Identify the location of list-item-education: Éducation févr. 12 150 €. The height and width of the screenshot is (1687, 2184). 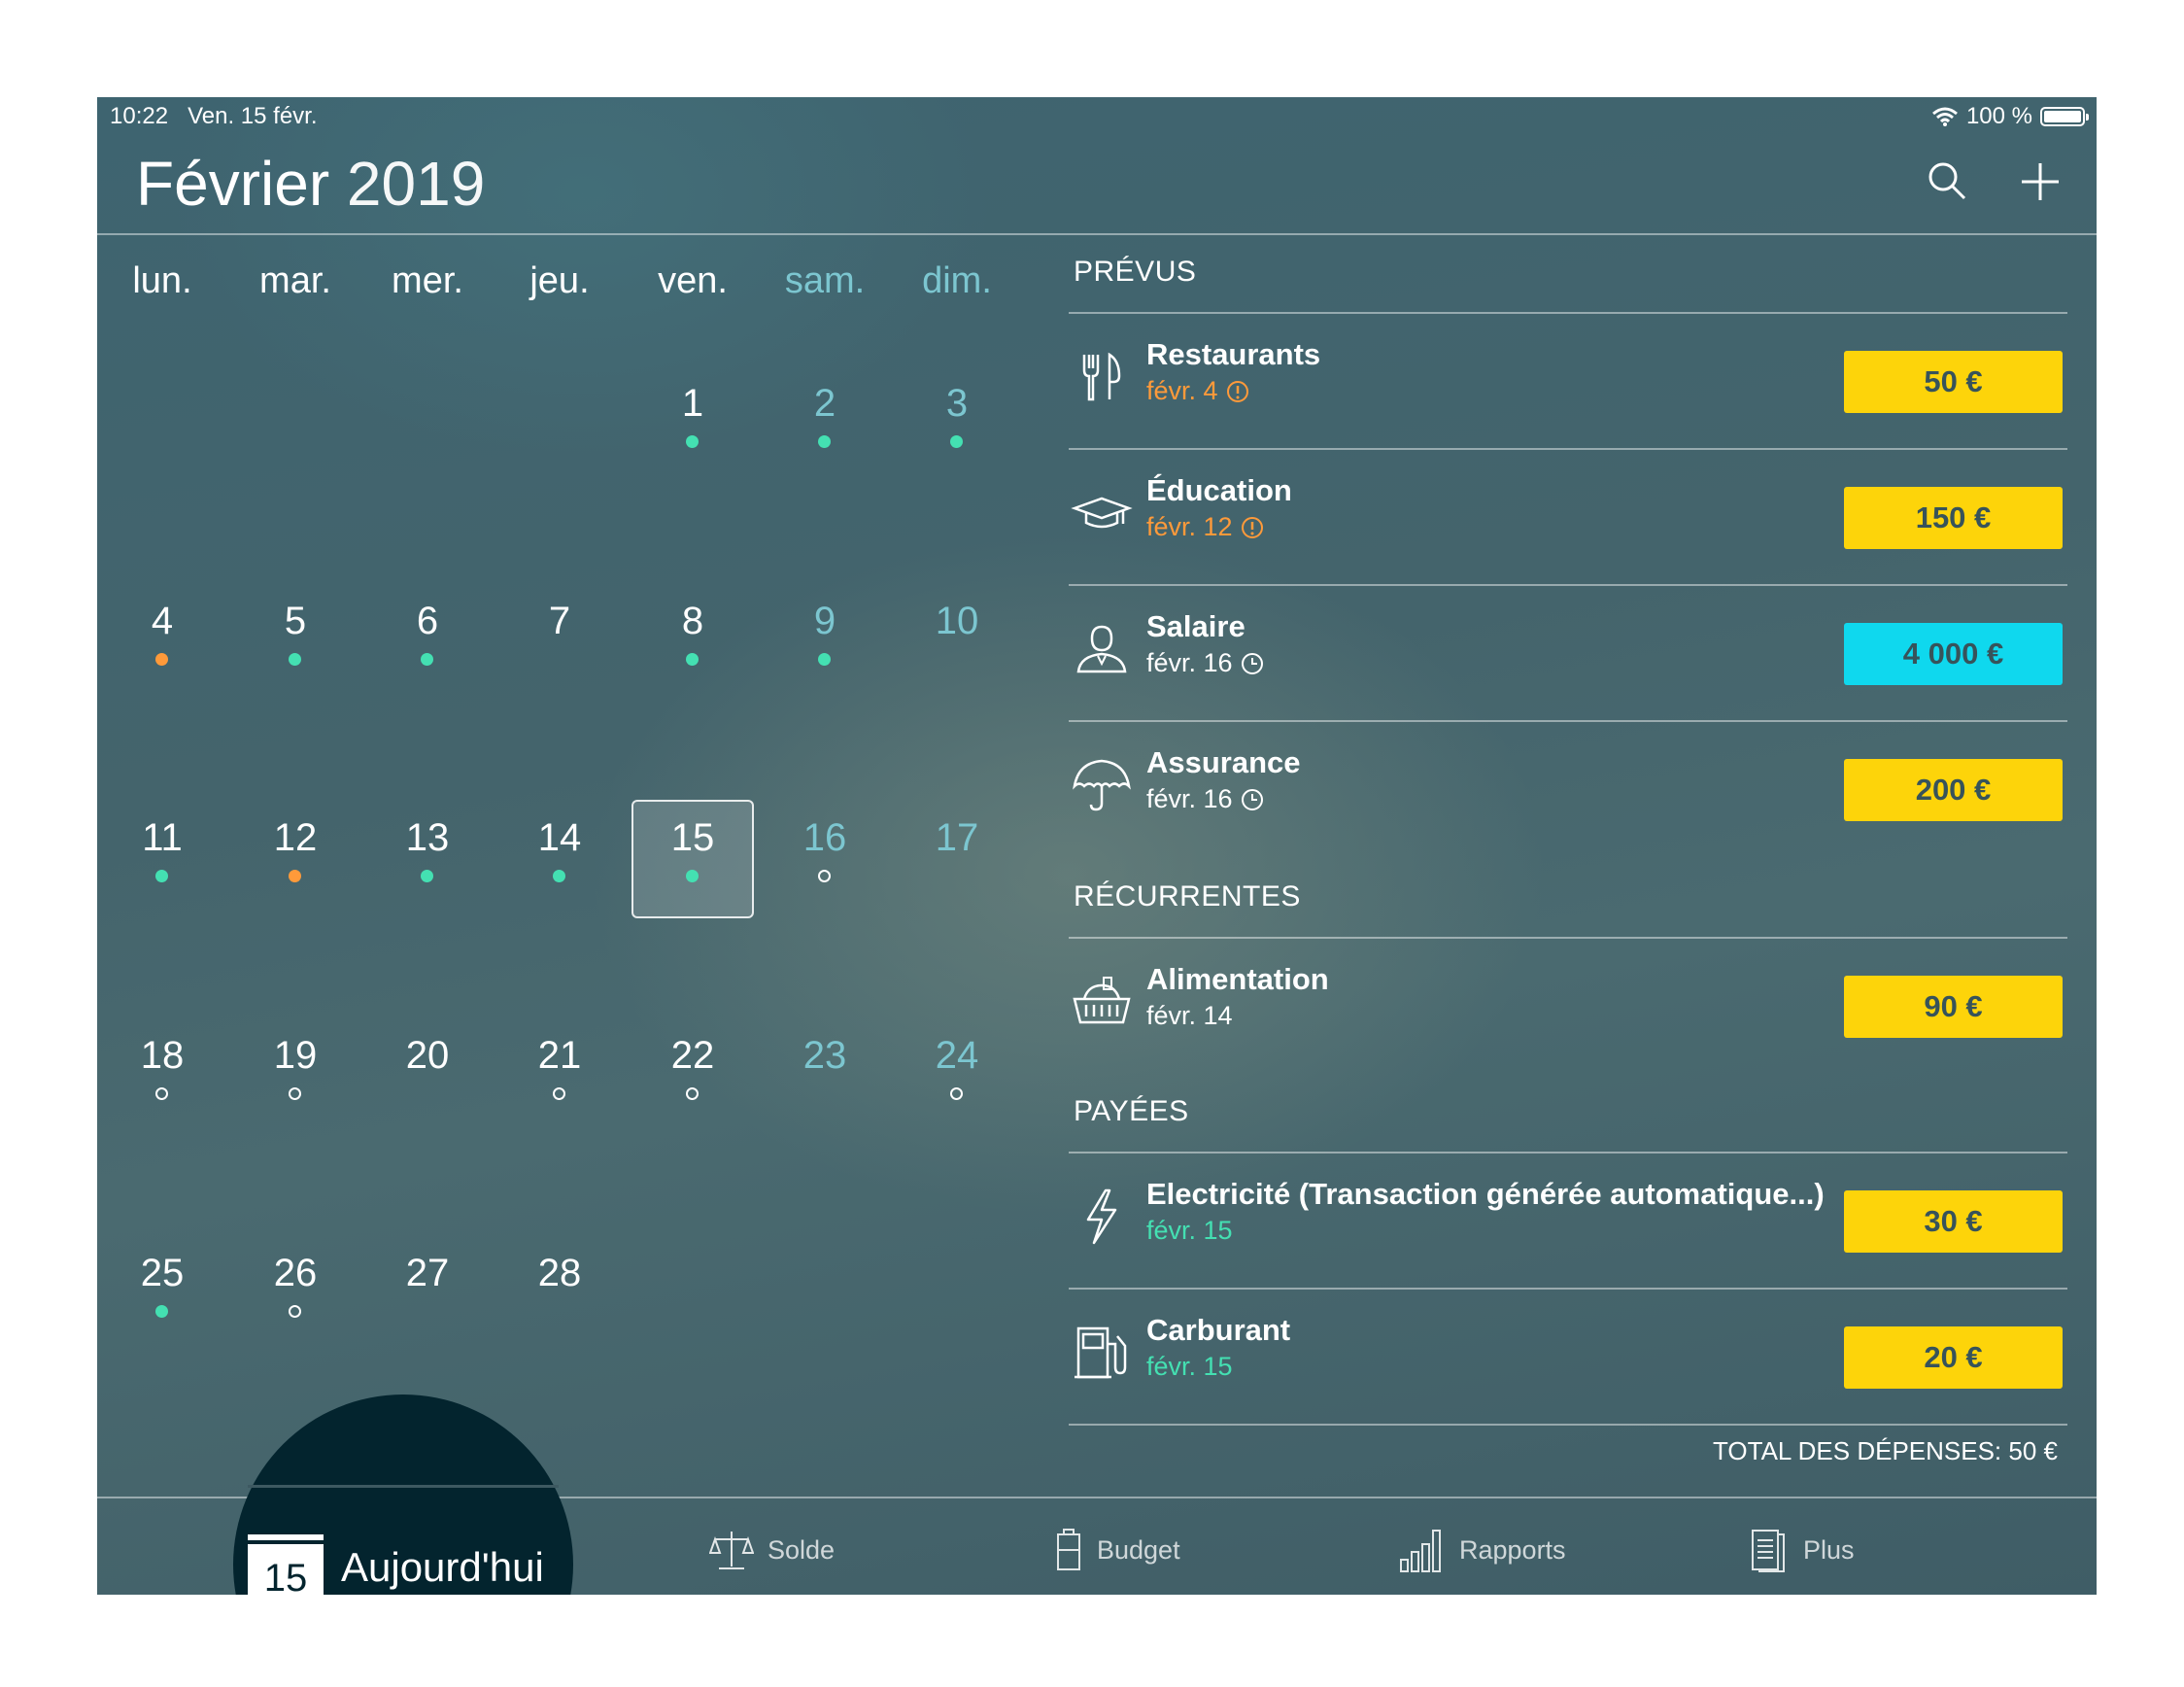
(1568, 516).